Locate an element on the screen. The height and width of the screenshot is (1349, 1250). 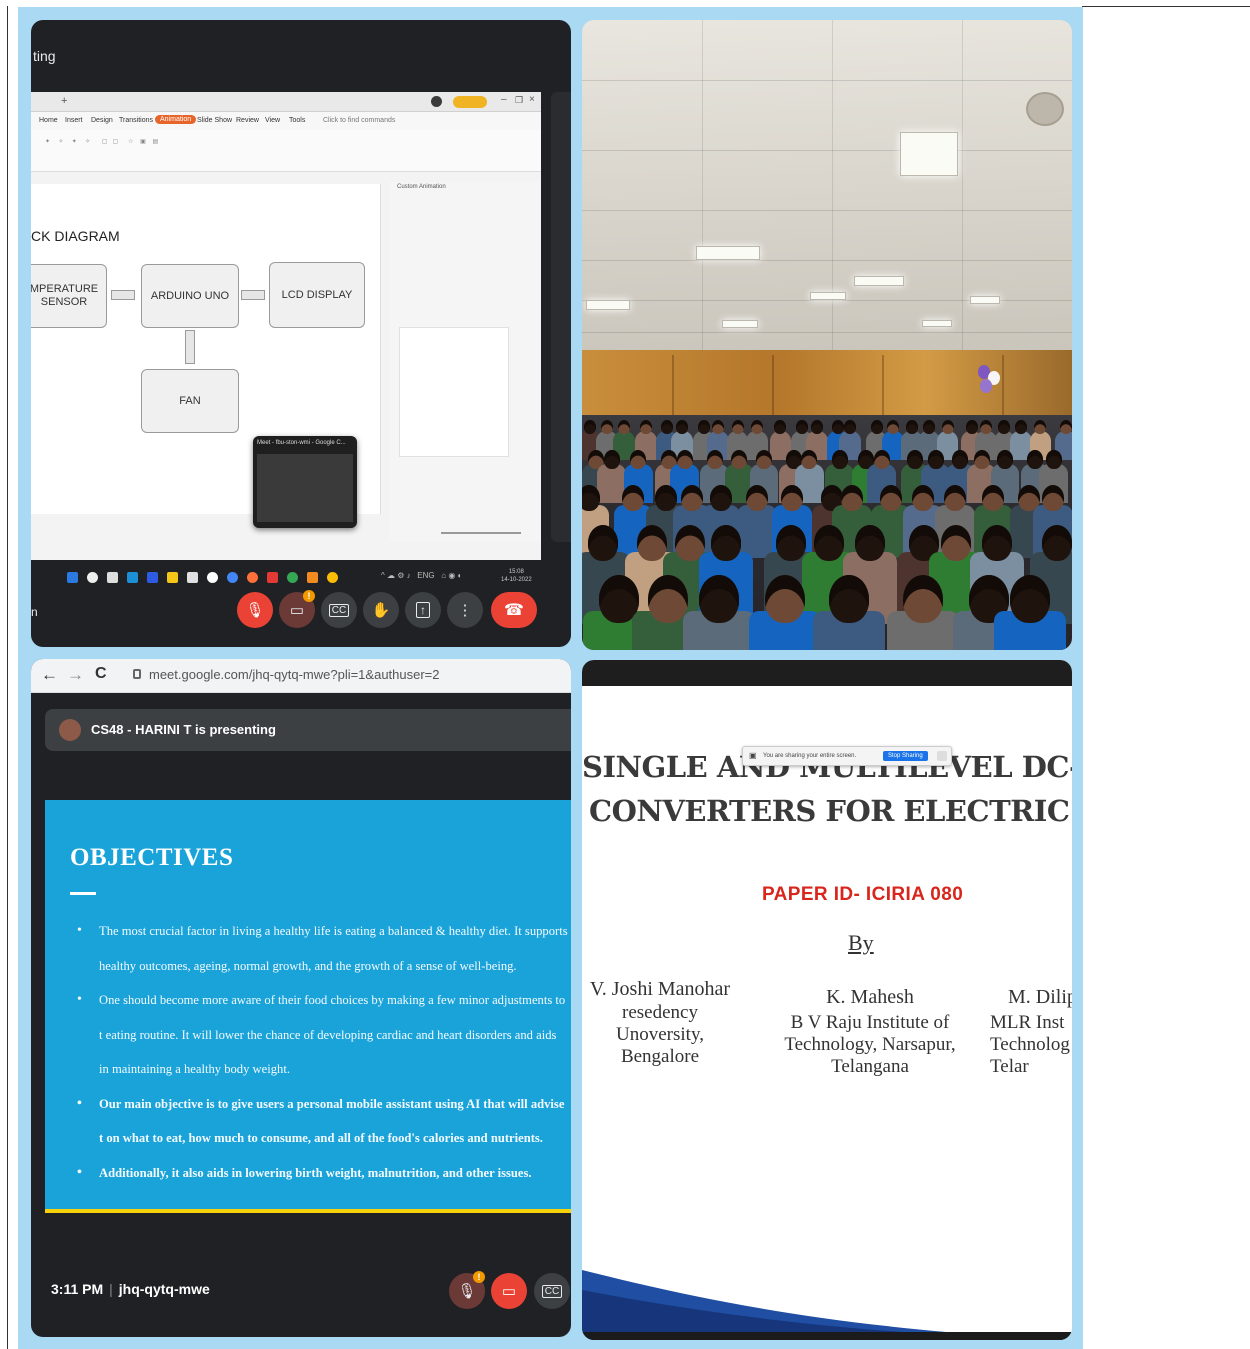
folder-icon is located at coordinates (172, 577).